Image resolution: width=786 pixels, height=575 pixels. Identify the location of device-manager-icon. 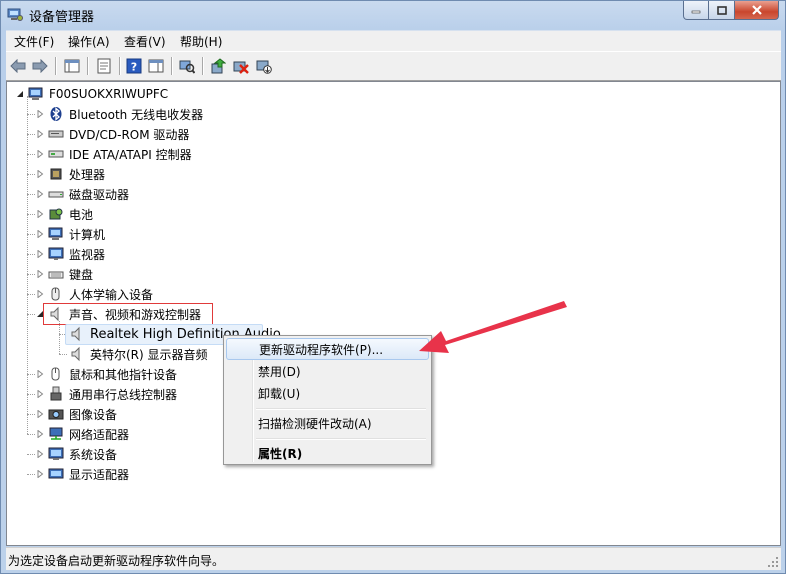
(15, 14).